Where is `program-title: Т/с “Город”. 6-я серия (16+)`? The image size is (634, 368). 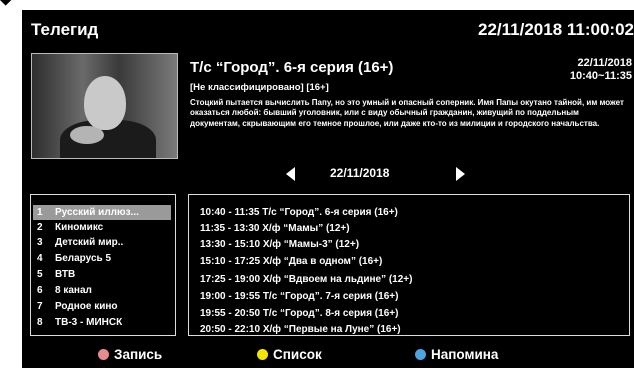 program-title: Т/с “Город”. 6-я серия (16+) is located at coordinates (292, 67).